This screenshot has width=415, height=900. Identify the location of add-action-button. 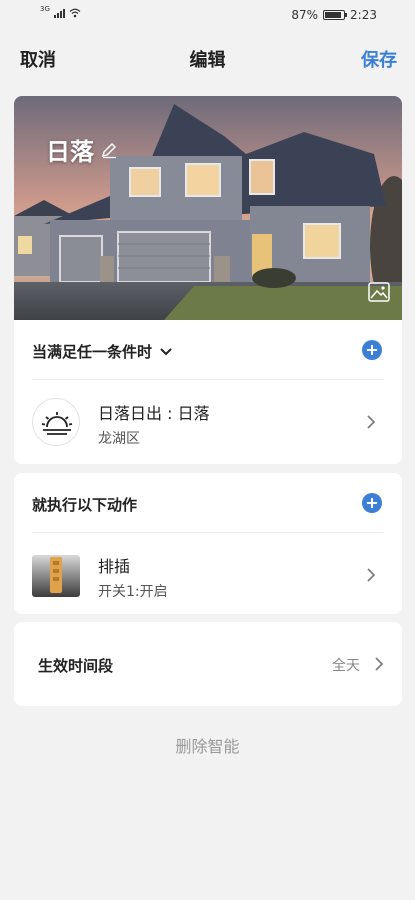
(372, 503).